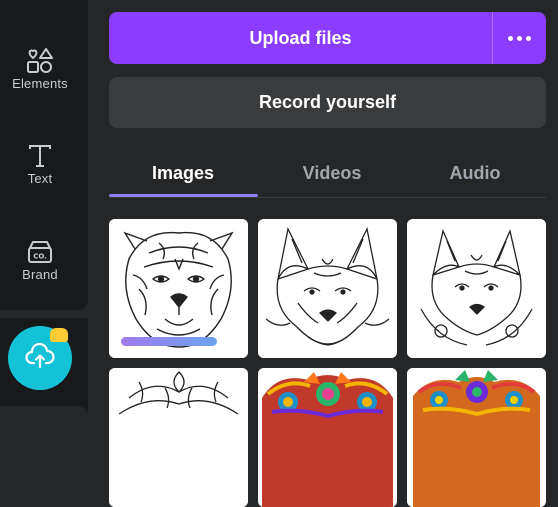  I want to click on sidebar-item-label: Elements, so click(40, 83).